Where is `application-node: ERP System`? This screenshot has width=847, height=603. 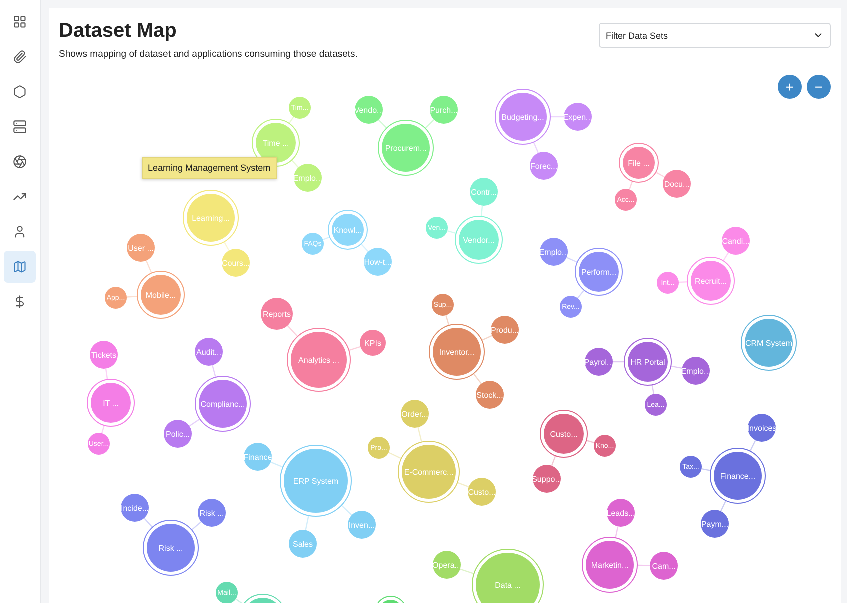 application-node: ERP System is located at coordinates (316, 481).